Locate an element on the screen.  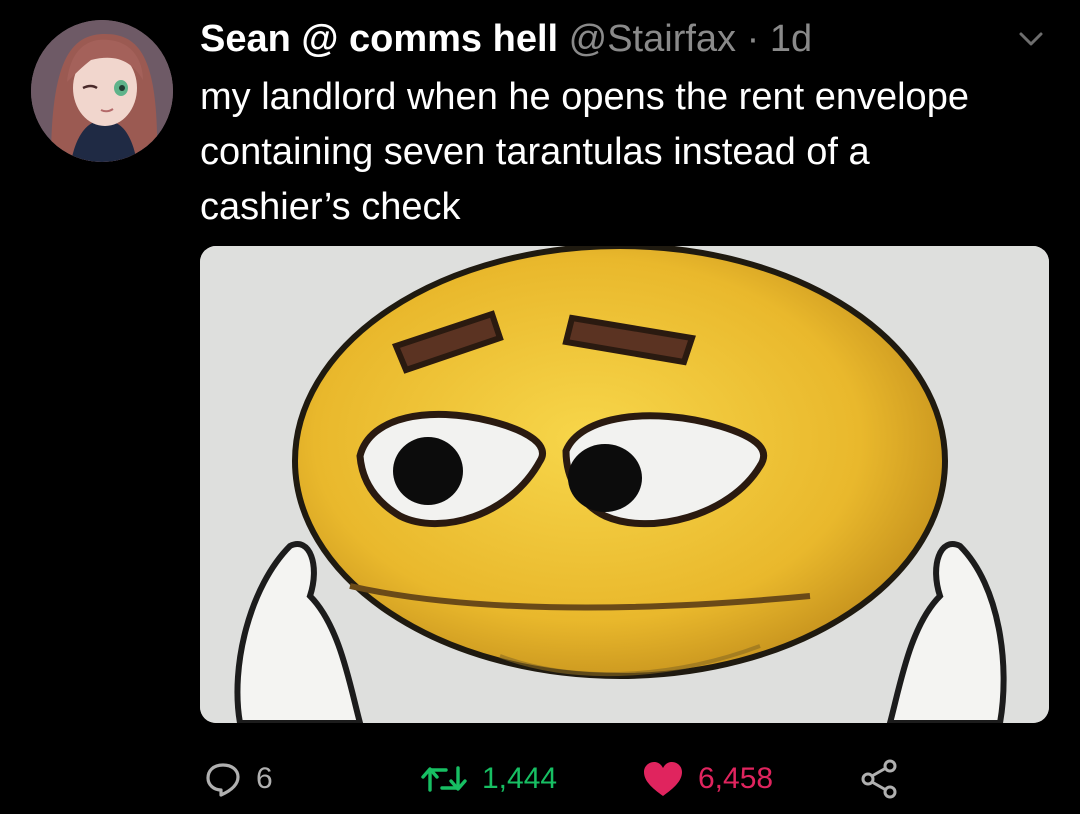
avatar is located at coordinates (102, 91).